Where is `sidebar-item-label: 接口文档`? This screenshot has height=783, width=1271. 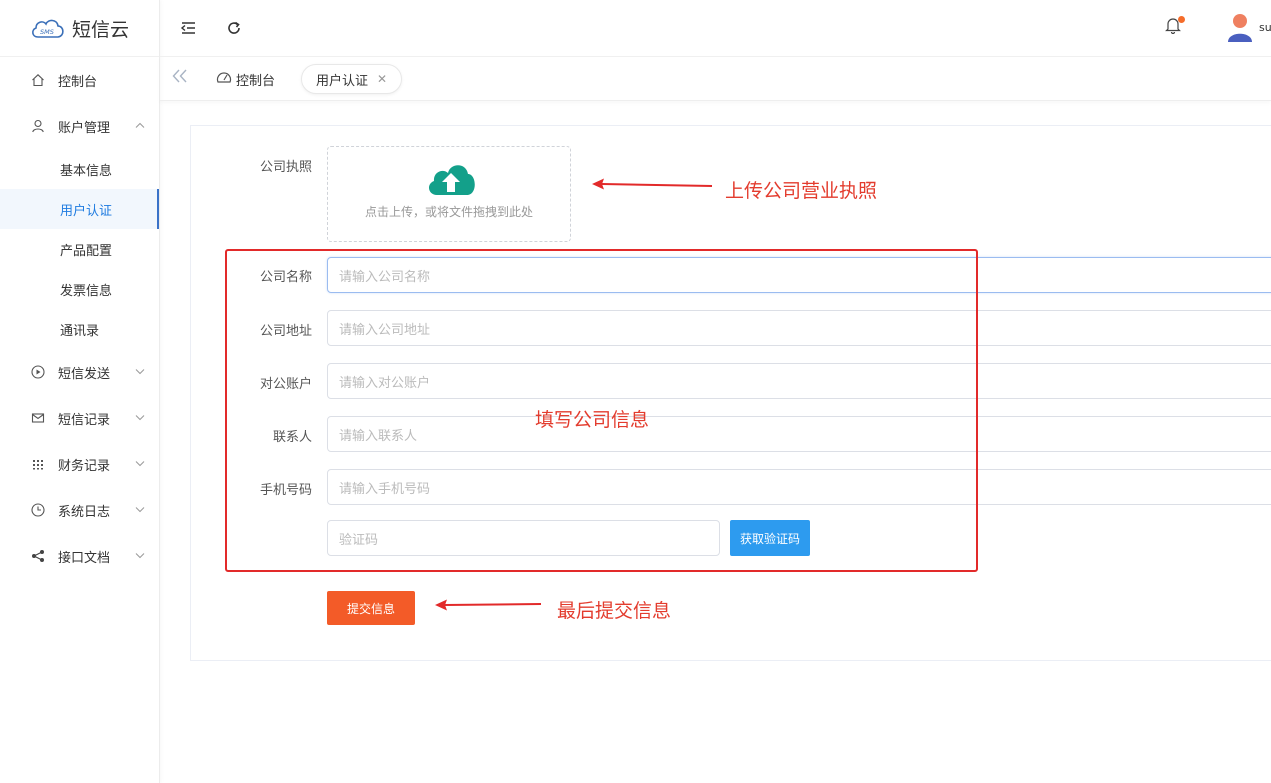
sidebar-item-label: 接口文档 is located at coordinates (84, 558).